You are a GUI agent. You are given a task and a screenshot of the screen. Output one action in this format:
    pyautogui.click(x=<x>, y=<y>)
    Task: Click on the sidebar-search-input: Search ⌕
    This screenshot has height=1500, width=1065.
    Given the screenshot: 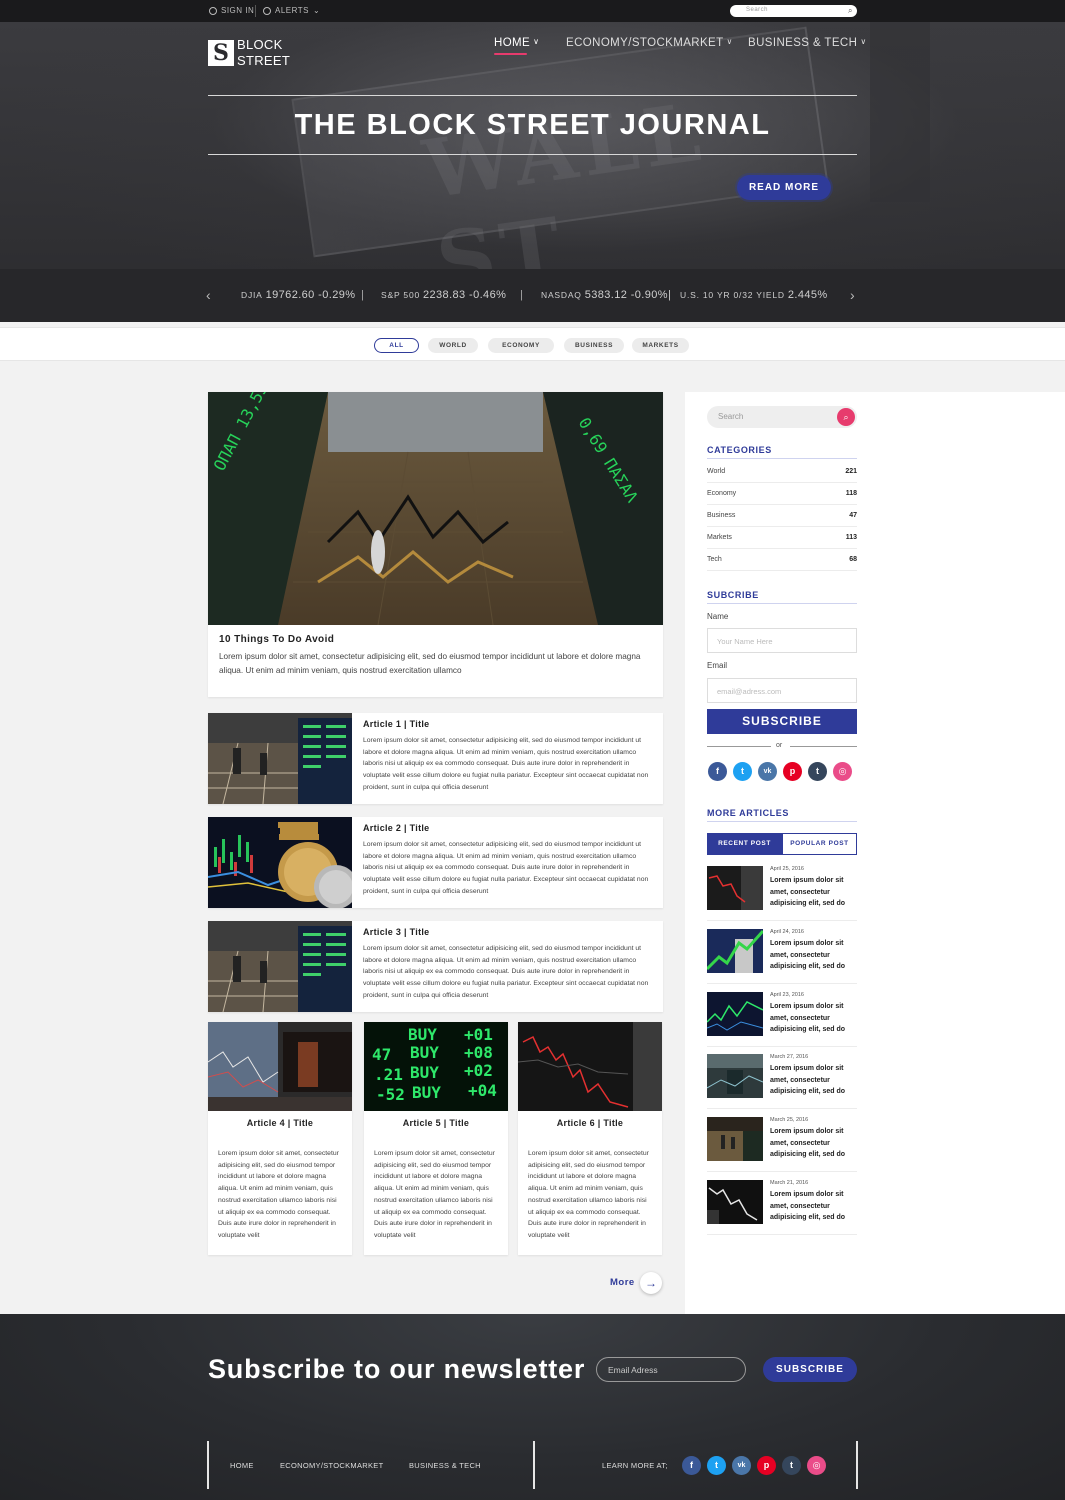 What is the action you would take?
    pyautogui.click(x=782, y=417)
    